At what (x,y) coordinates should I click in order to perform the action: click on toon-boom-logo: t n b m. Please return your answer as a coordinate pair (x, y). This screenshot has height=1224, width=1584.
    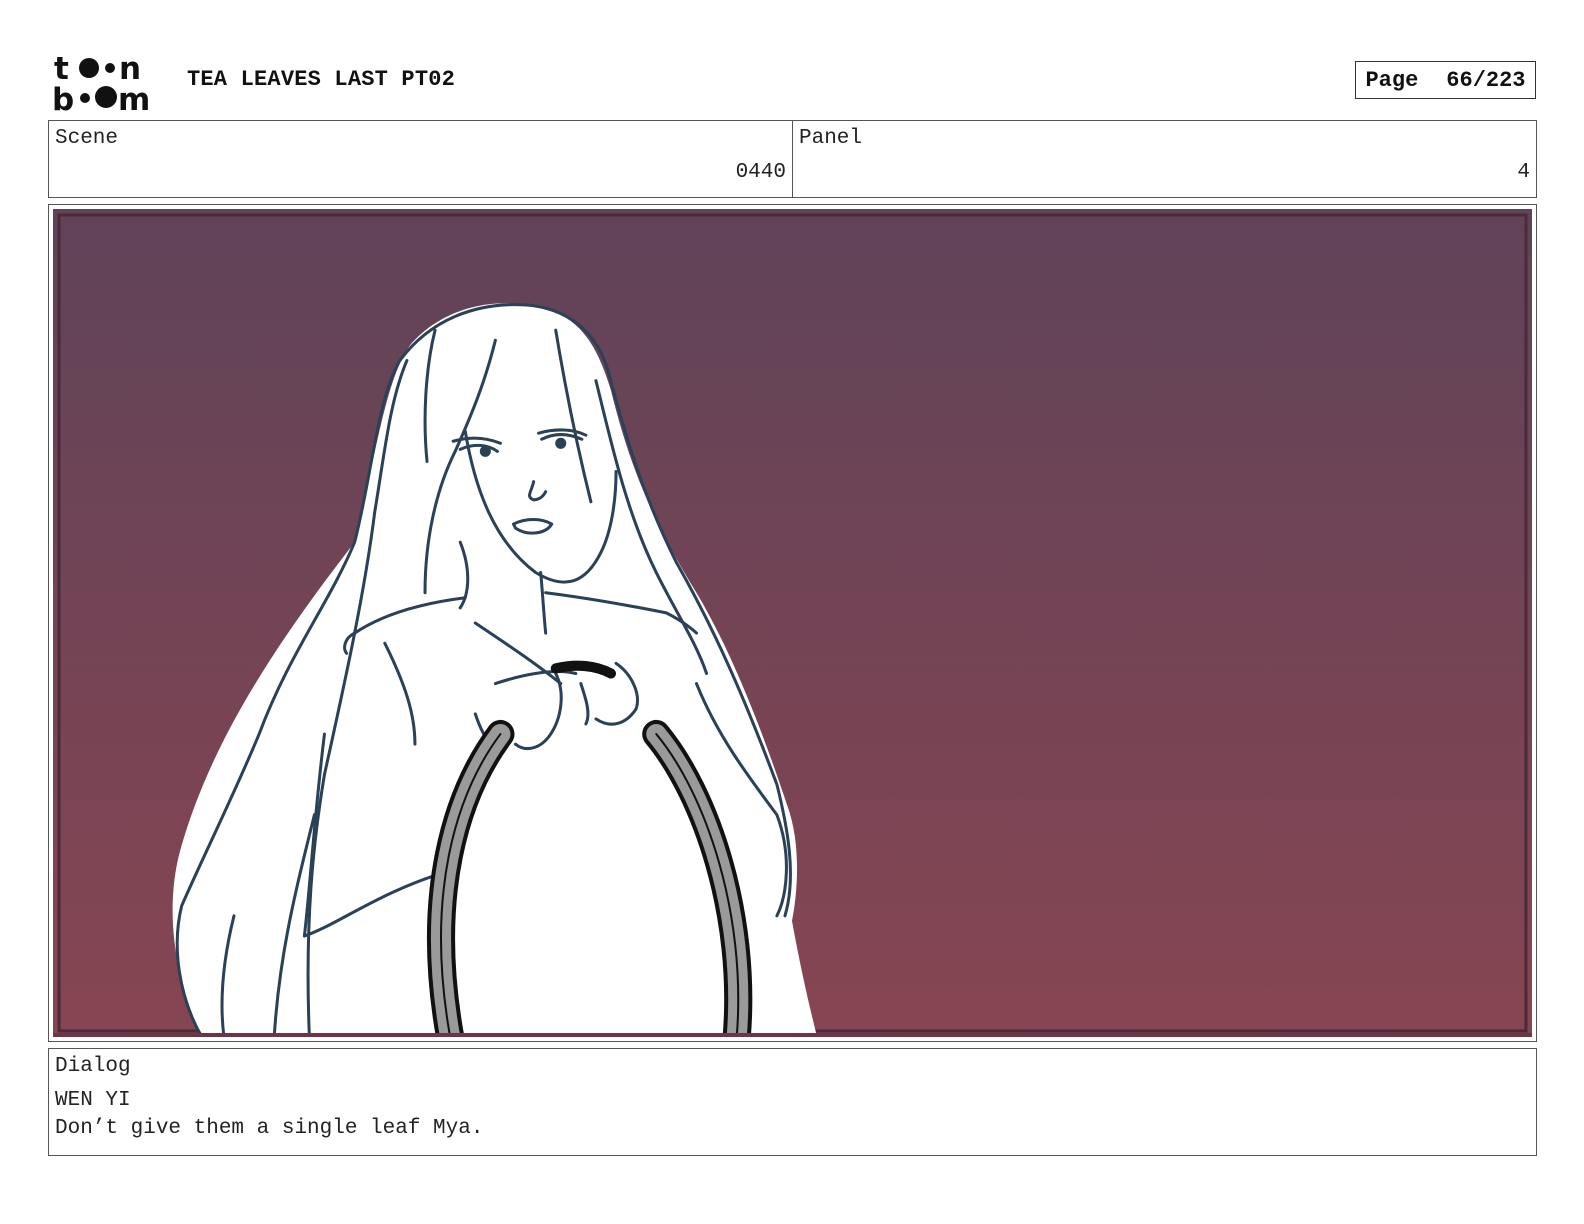
    Looking at the image, I should click on (108, 84).